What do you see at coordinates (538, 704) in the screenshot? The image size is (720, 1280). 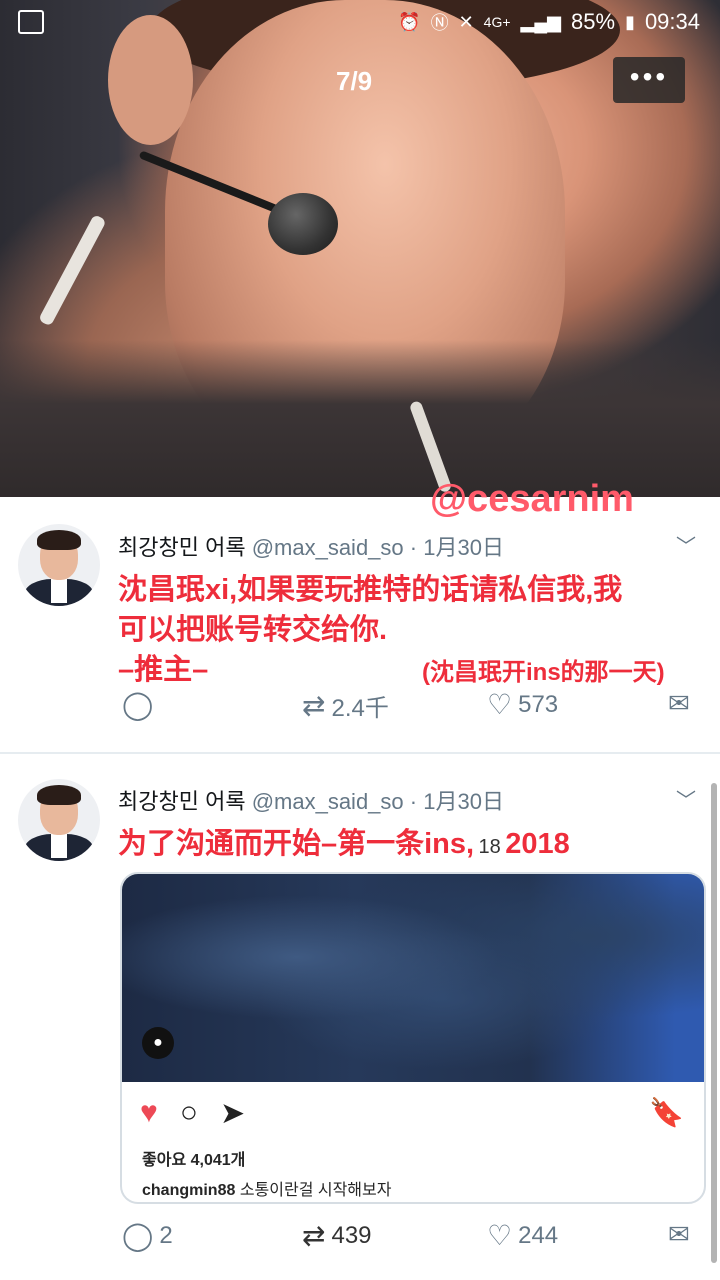 I see `like-count: 573` at bounding box center [538, 704].